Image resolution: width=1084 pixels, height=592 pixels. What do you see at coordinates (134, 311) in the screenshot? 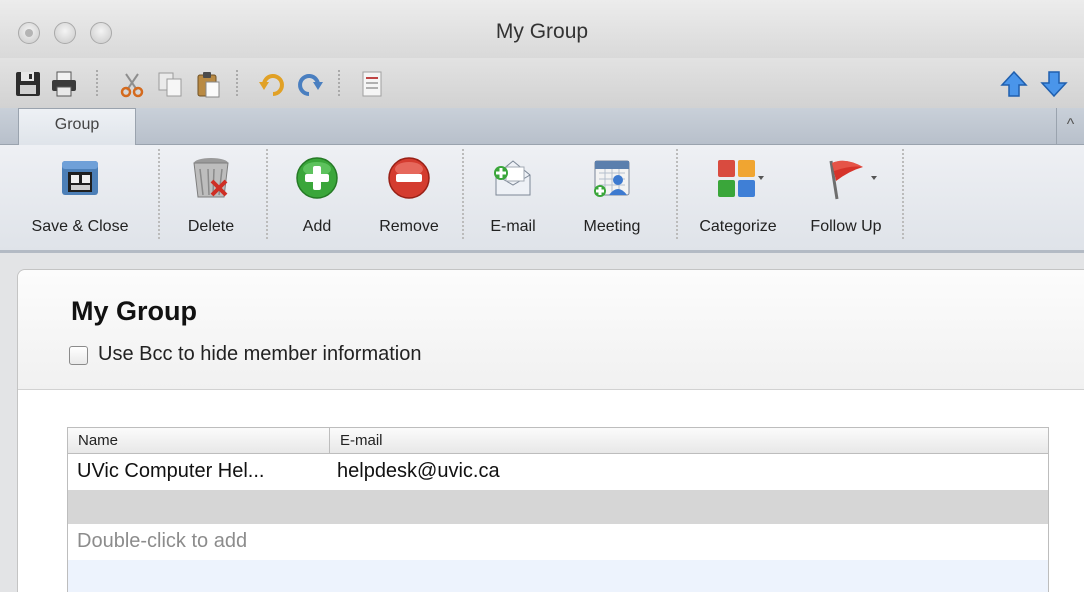
I see `group-title: My Group` at bounding box center [134, 311].